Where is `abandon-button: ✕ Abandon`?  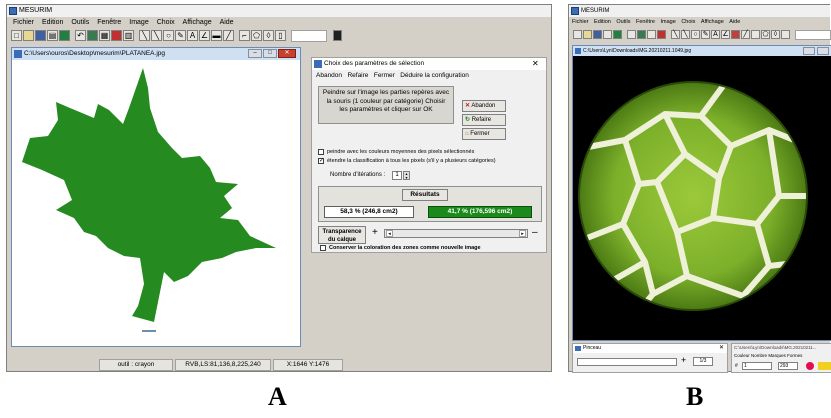
abandon-button: ✕ Abandon is located at coordinates (484, 106).